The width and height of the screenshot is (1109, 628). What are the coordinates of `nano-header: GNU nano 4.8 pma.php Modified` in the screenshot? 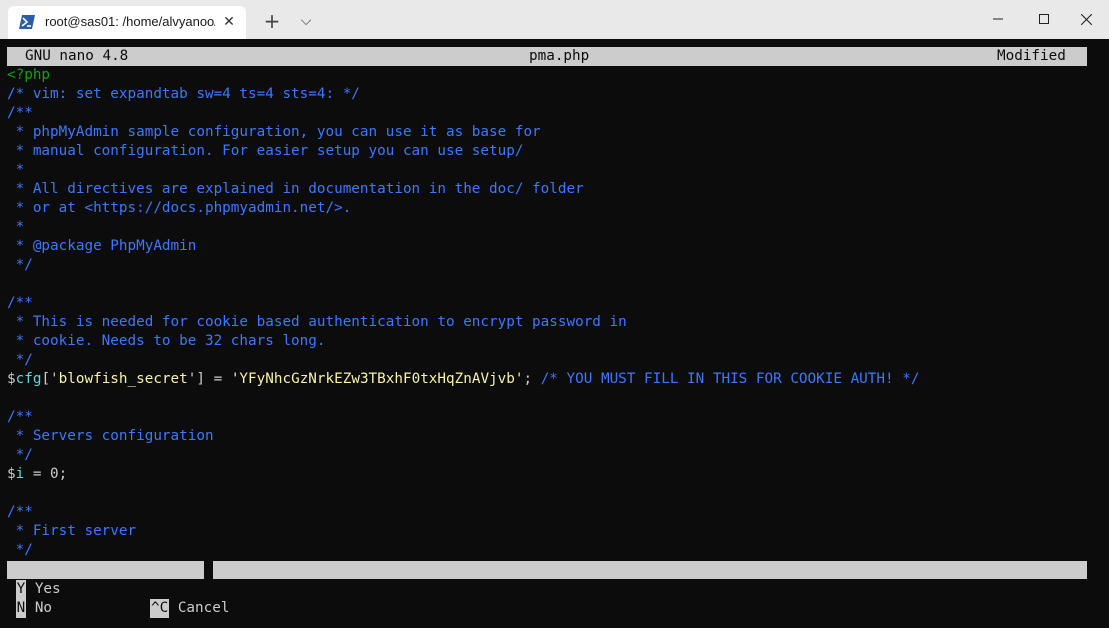 It's located at (547, 56).